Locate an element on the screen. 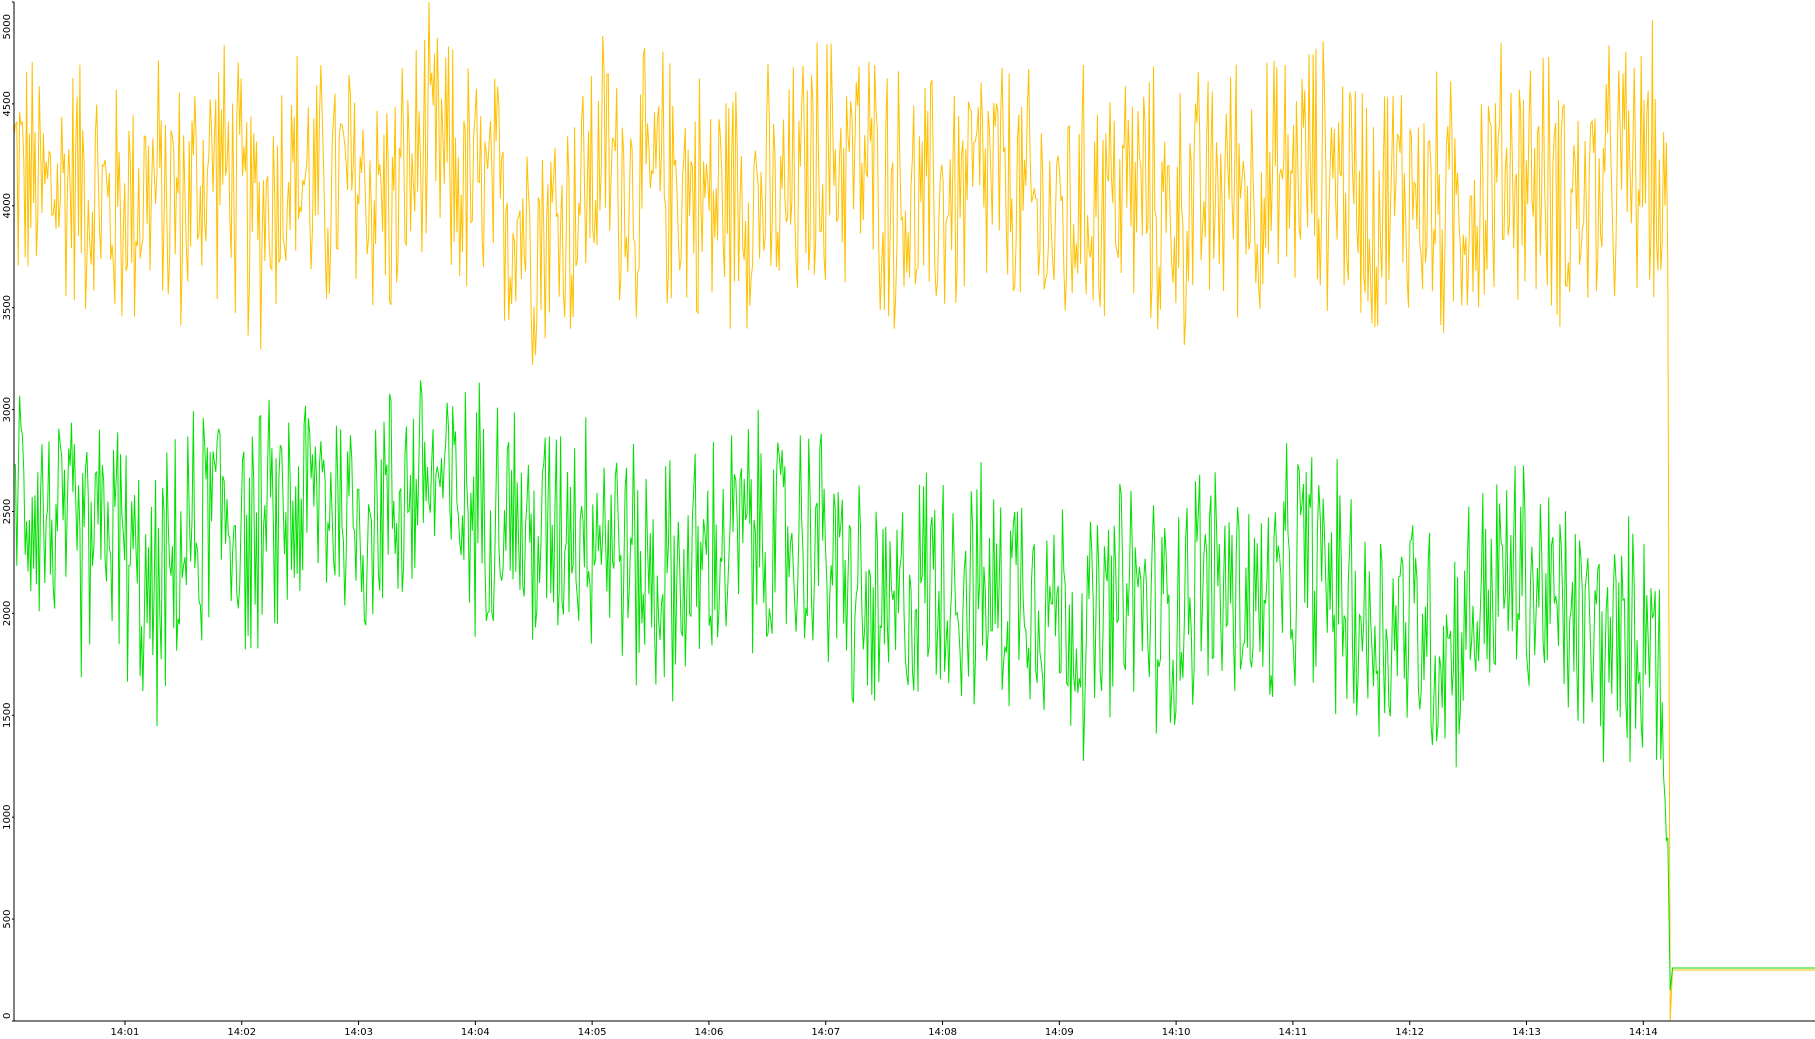  y-tick-label: 1500 is located at coordinates (7, 715).